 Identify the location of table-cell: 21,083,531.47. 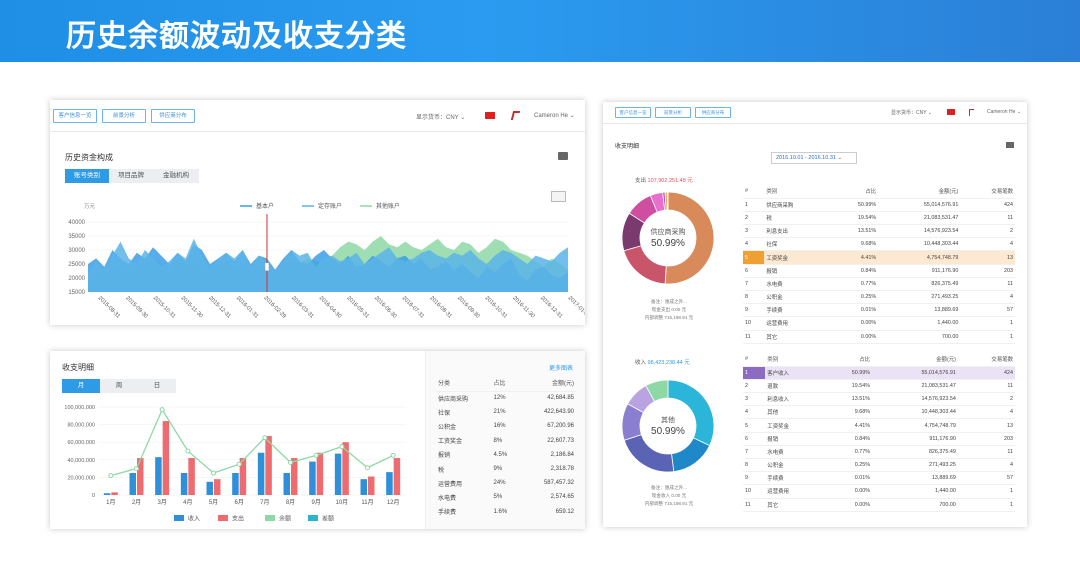
(919, 218).